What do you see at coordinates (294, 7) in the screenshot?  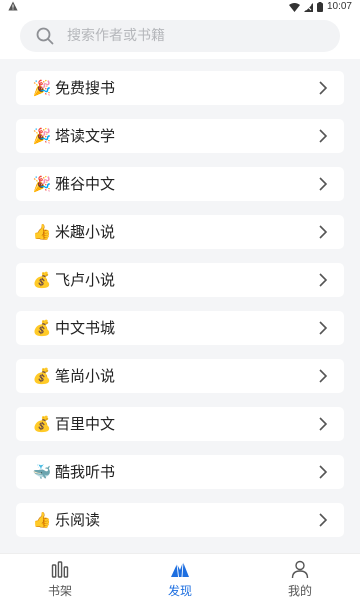 I see `wifi-icon` at bounding box center [294, 7].